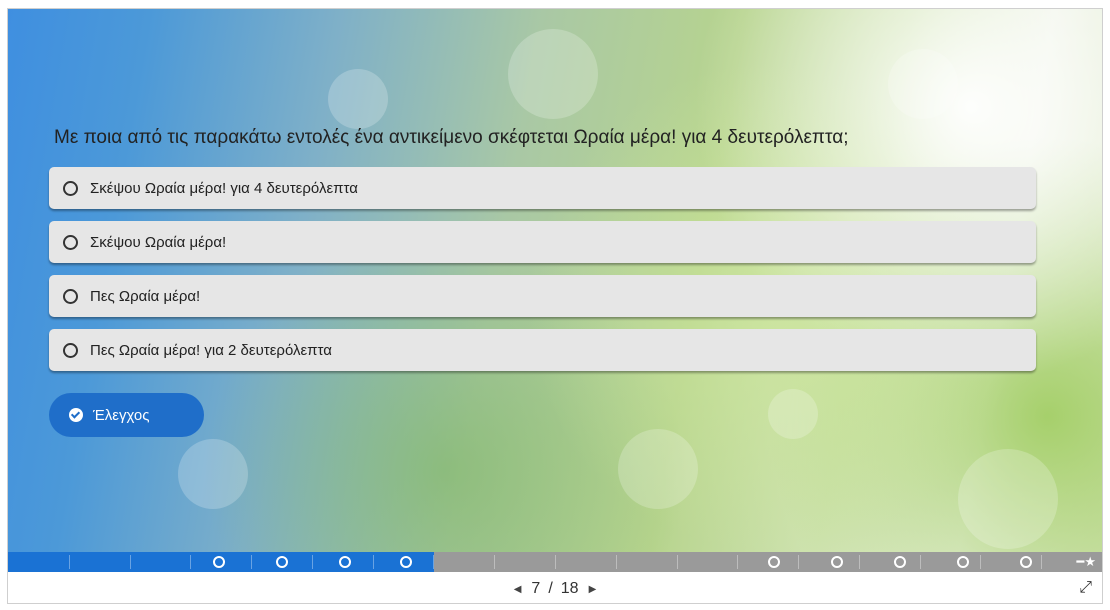 This screenshot has width=1110, height=610. I want to click on answer-option-1: Σκέψου Ωραία μέρα! για 4 δευτερόλεπτα, so click(542, 188).